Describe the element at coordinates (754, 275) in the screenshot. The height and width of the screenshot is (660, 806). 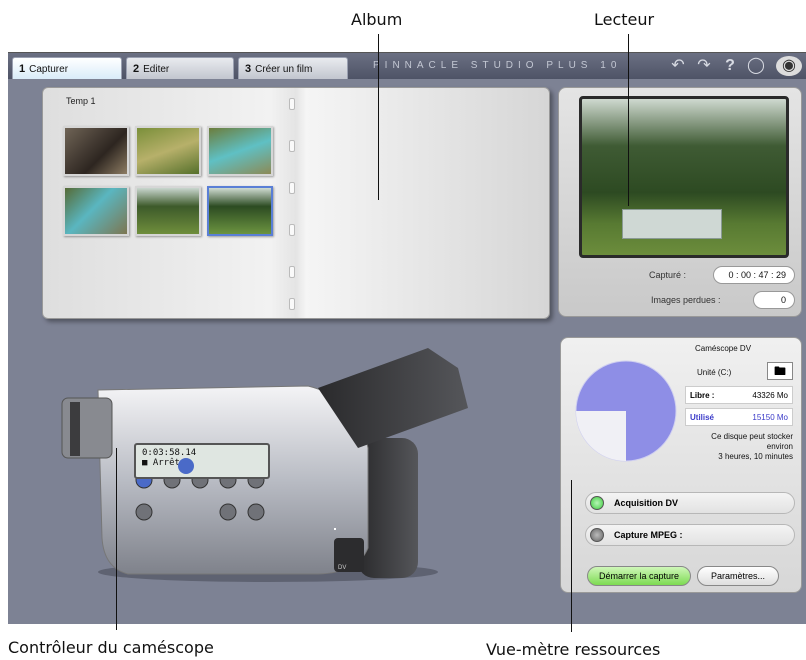
I see `captured-timecode: 0 : 00 : 47 : 29` at that location.